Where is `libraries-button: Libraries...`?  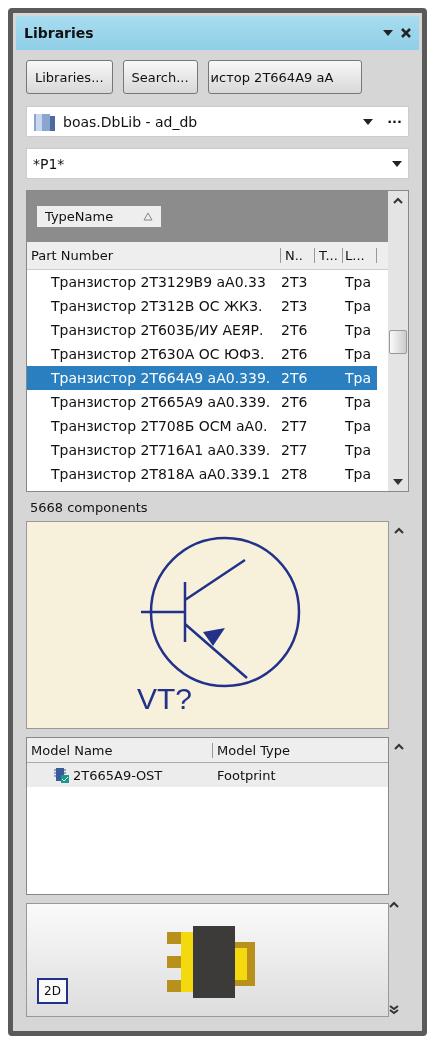 libraries-button: Libraries... is located at coordinates (69, 77).